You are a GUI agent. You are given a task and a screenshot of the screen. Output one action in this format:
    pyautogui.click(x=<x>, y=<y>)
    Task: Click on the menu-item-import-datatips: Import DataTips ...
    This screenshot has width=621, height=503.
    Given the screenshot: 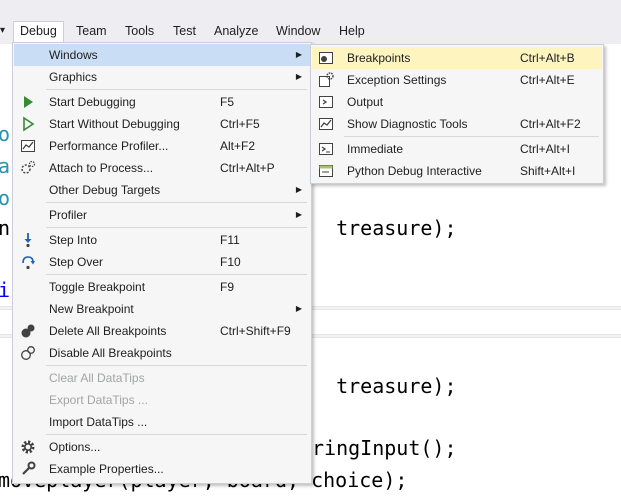 What is the action you would take?
    pyautogui.click(x=162, y=422)
    